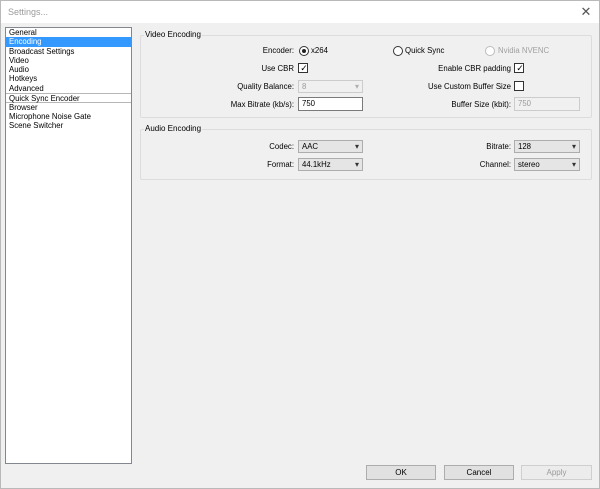  I want to click on channel-value: stereo, so click(529, 164).